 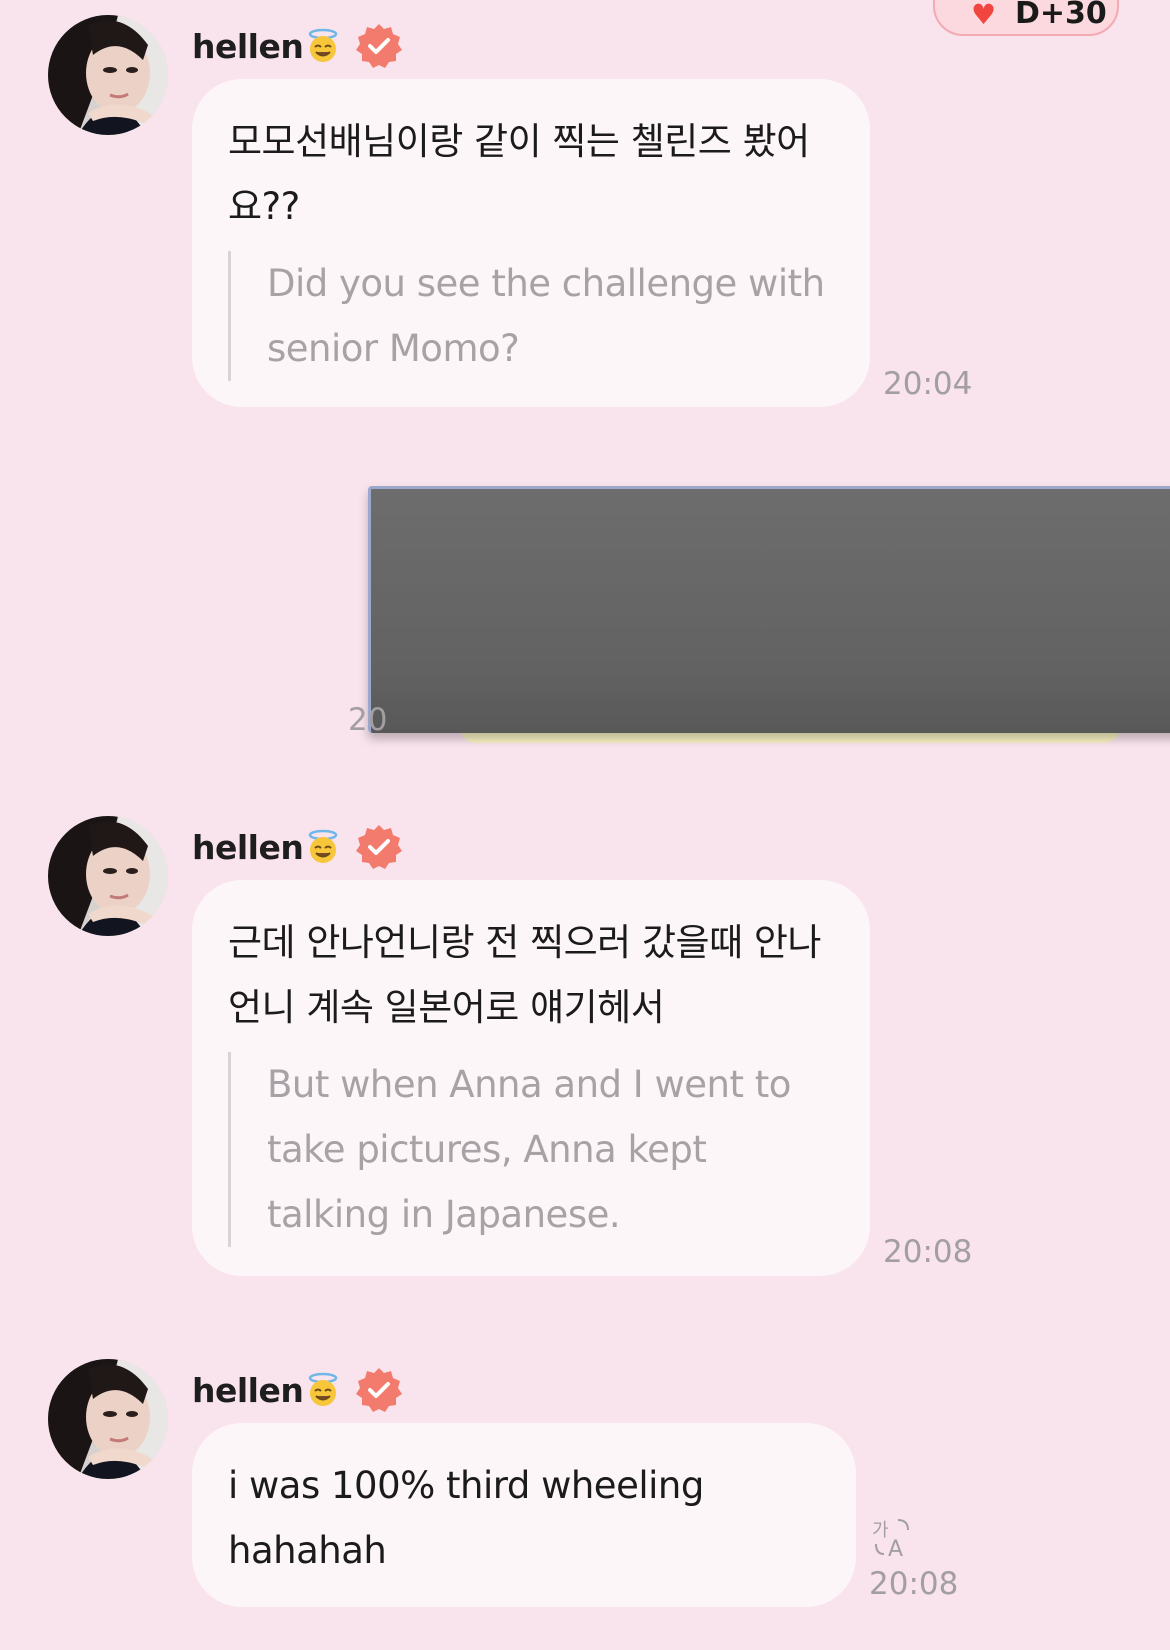 I want to click on redacted-image, so click(x=769, y=609).